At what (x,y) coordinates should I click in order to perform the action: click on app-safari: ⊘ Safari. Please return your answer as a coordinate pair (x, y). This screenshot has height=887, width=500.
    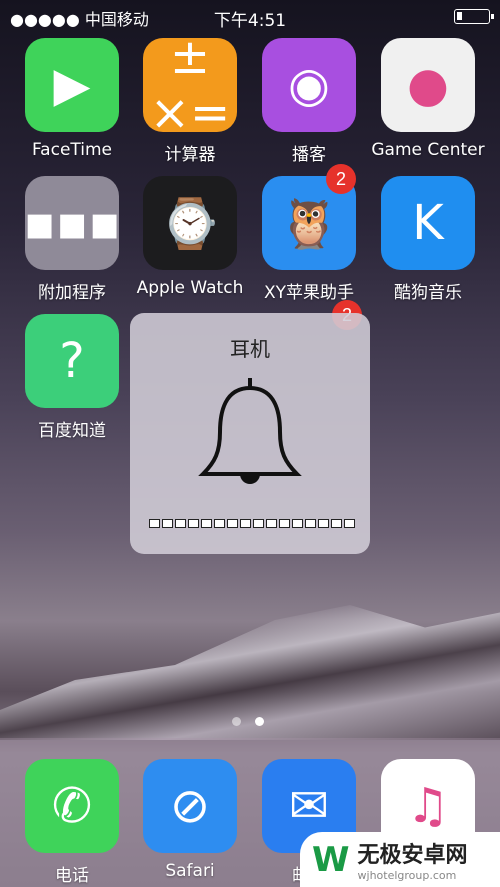
    Looking at the image, I should click on (190, 820).